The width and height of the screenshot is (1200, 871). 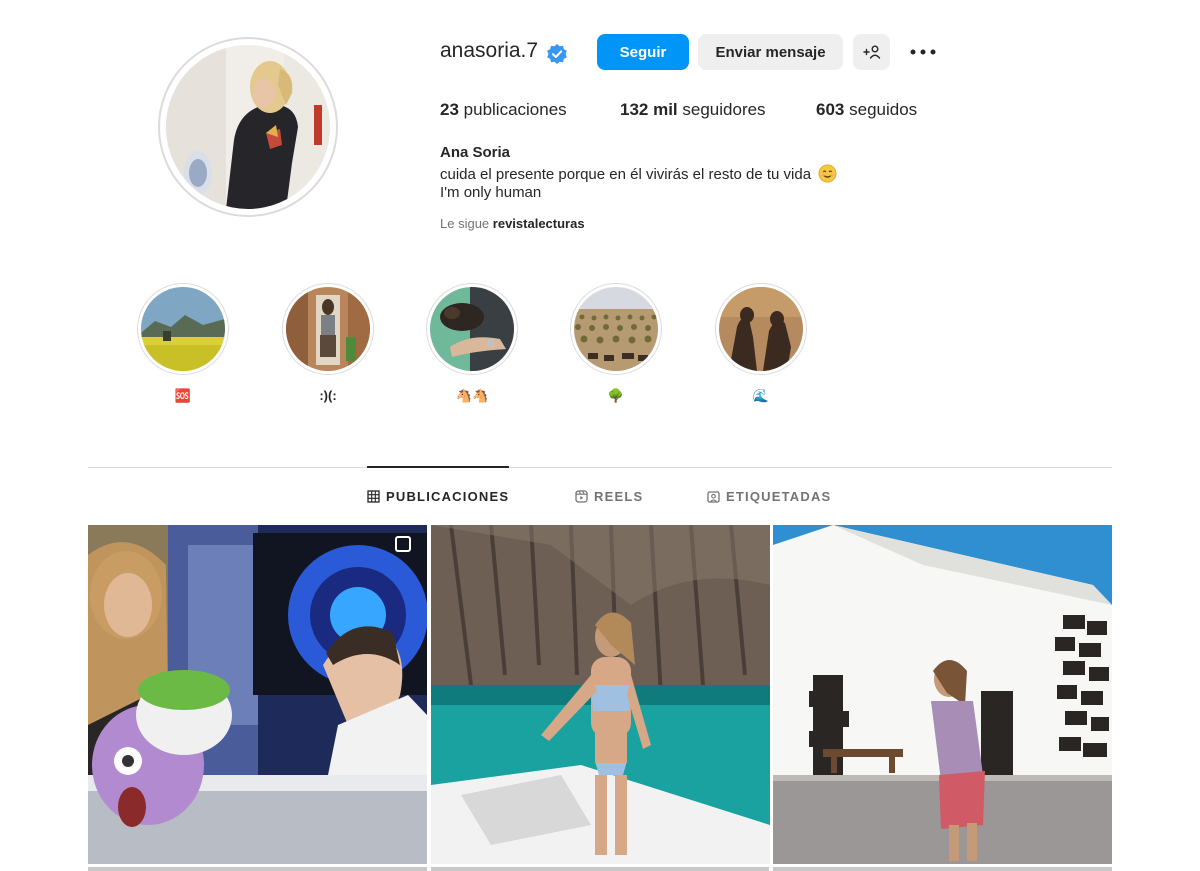 I want to click on profile-avatar-ring, so click(x=248, y=127).